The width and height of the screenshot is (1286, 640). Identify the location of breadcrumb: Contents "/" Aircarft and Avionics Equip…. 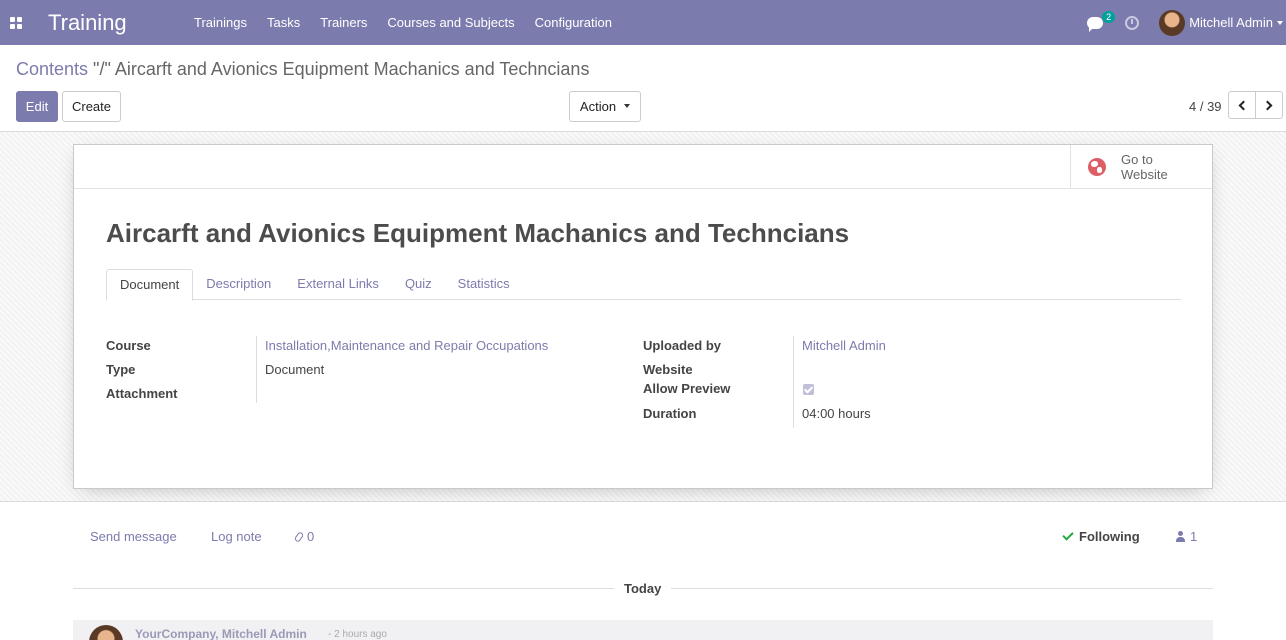
(302, 69).